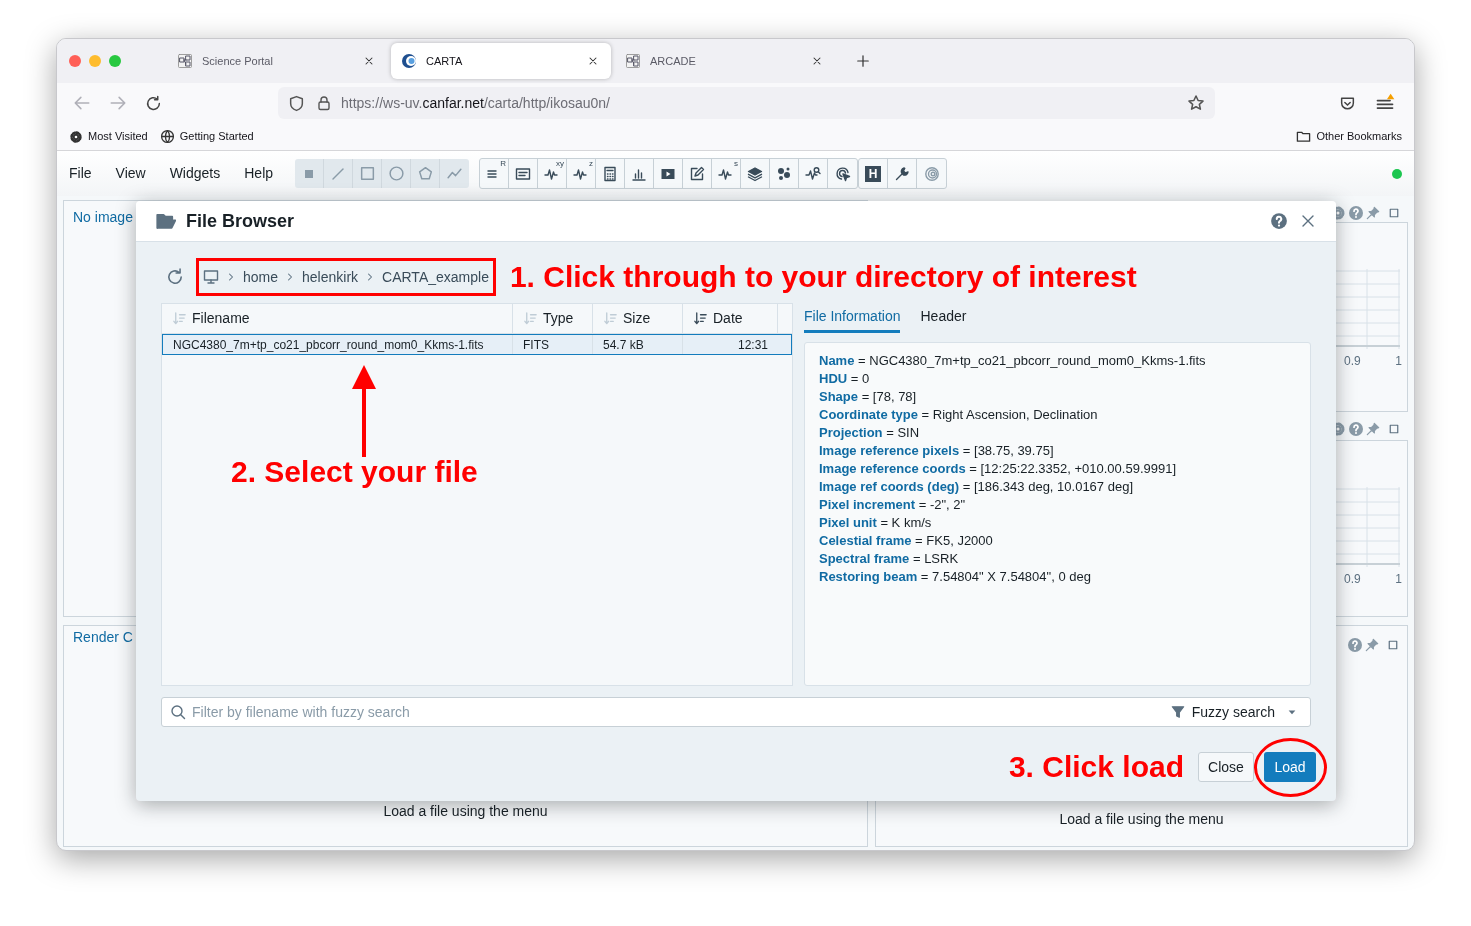 The height and width of the screenshot is (926, 1471). What do you see at coordinates (118, 103) in the screenshot?
I see `forward-arrow-icon` at bounding box center [118, 103].